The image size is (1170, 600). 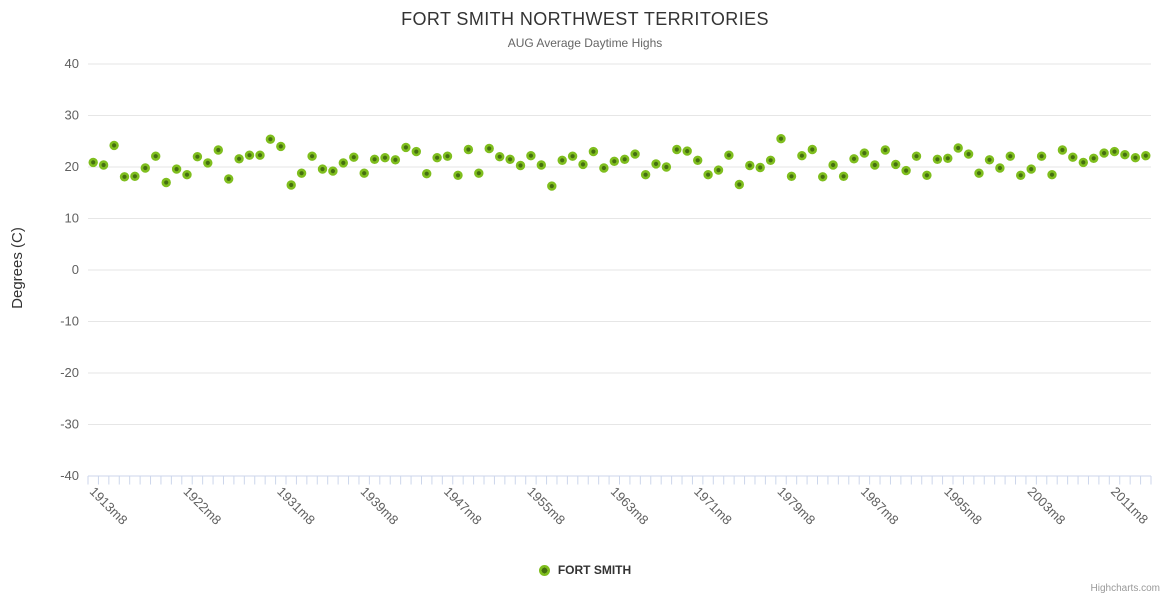 What do you see at coordinates (1125, 588) in the screenshot?
I see `highcharts-credit-link: Highcharts.com` at bounding box center [1125, 588].